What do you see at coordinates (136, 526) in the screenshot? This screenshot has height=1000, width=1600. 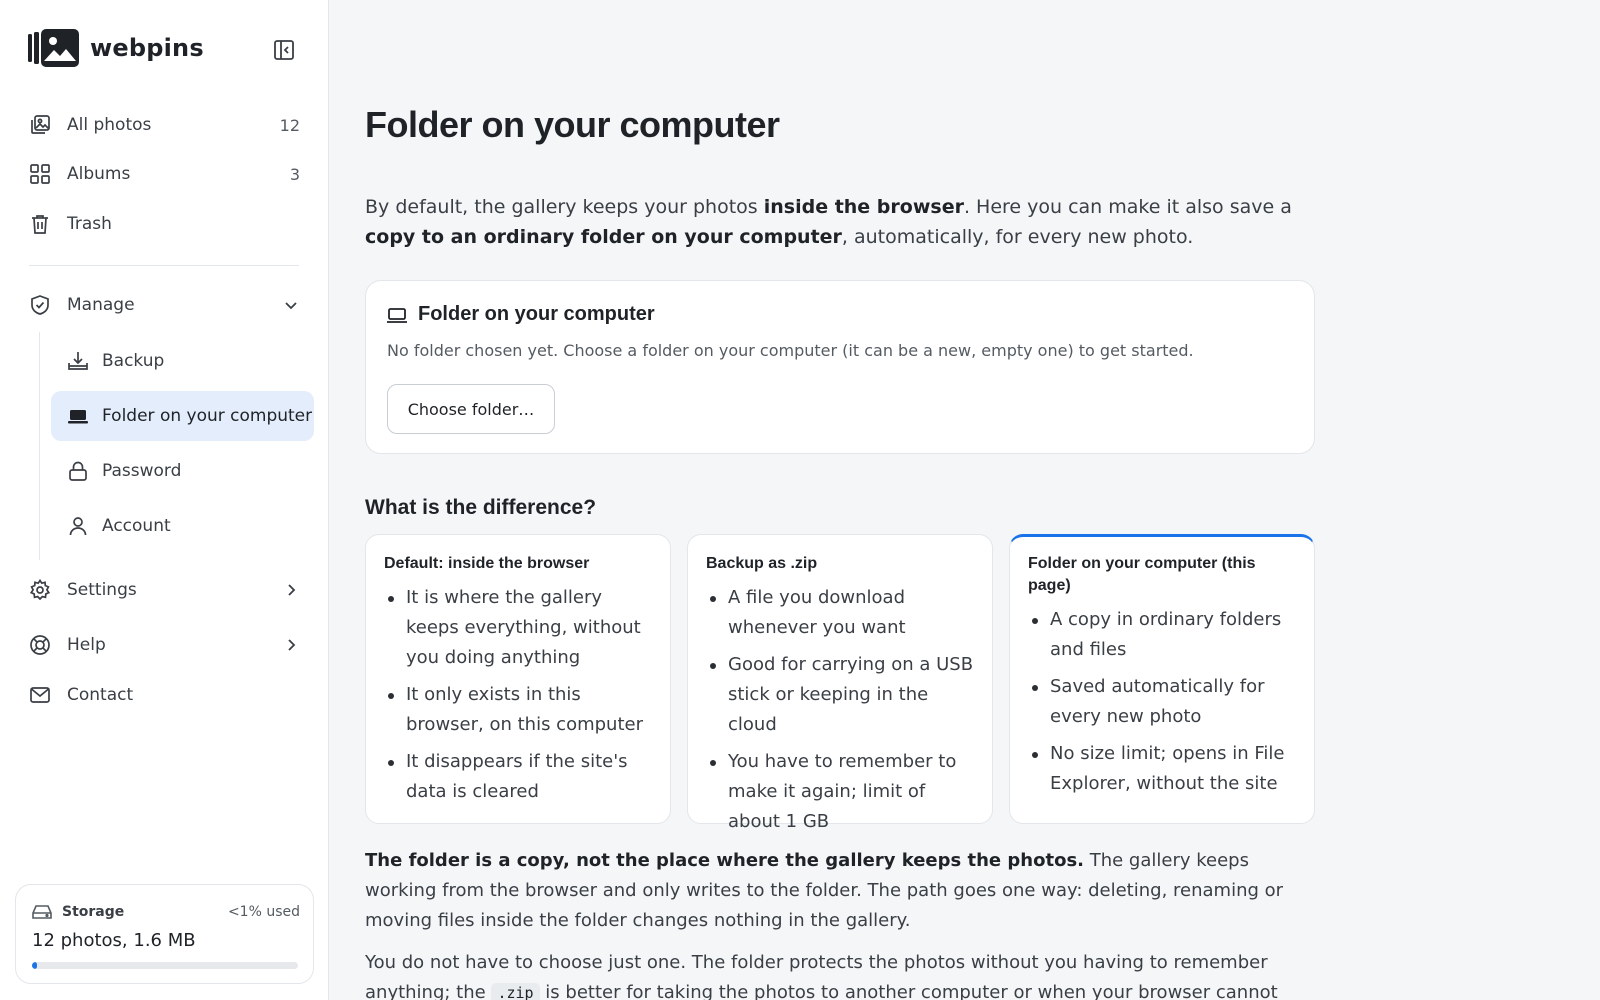 I see `sidebar-item-label: Account` at bounding box center [136, 526].